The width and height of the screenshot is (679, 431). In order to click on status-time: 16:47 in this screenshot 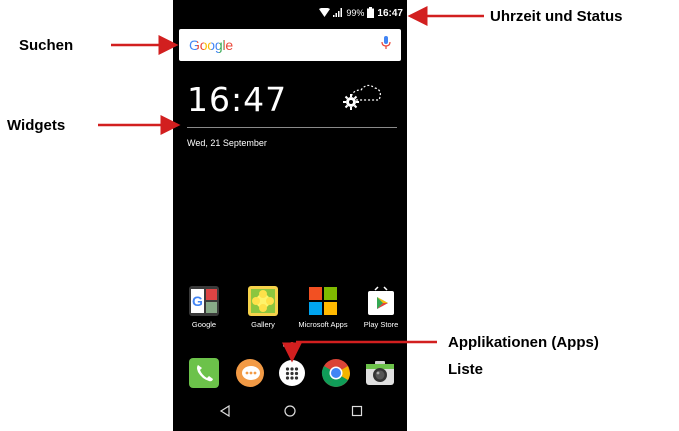, I will do `click(390, 13)`.